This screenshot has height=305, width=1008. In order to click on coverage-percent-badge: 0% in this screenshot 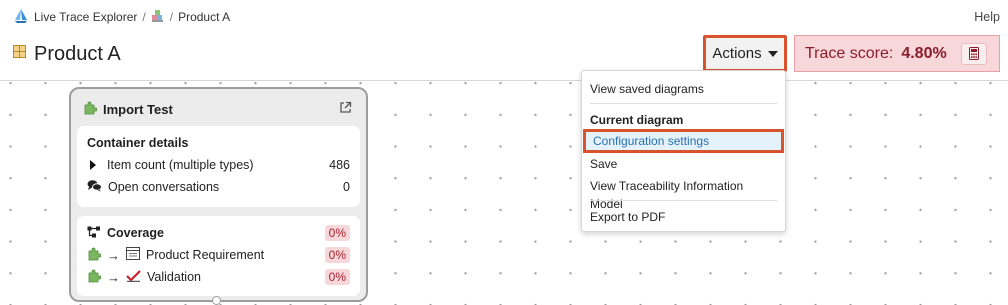, I will do `click(337, 233)`.